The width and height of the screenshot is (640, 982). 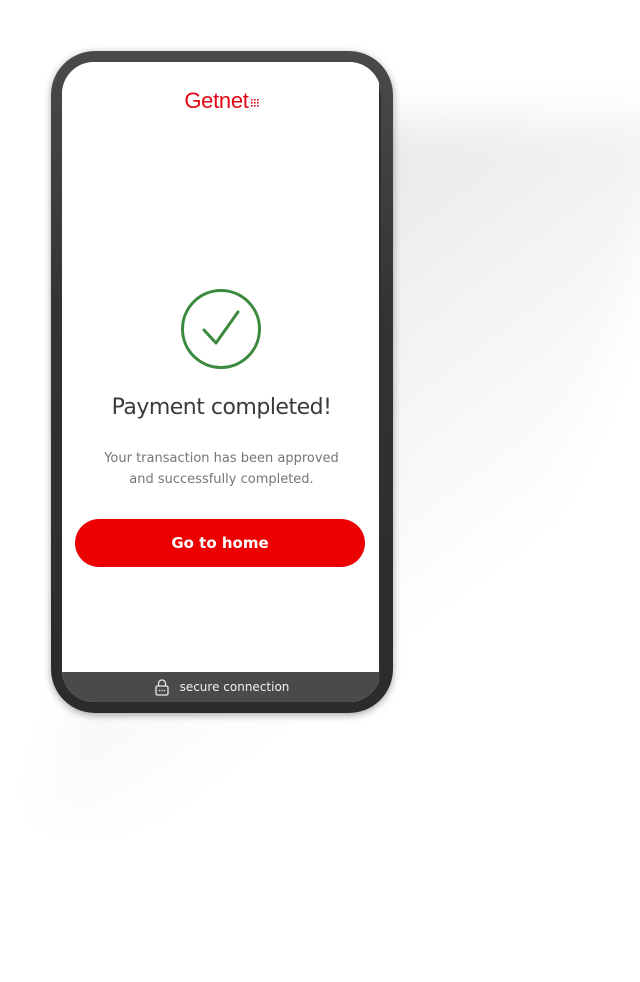 What do you see at coordinates (221, 479) in the screenshot?
I see `message-line-2: and successfully completed.` at bounding box center [221, 479].